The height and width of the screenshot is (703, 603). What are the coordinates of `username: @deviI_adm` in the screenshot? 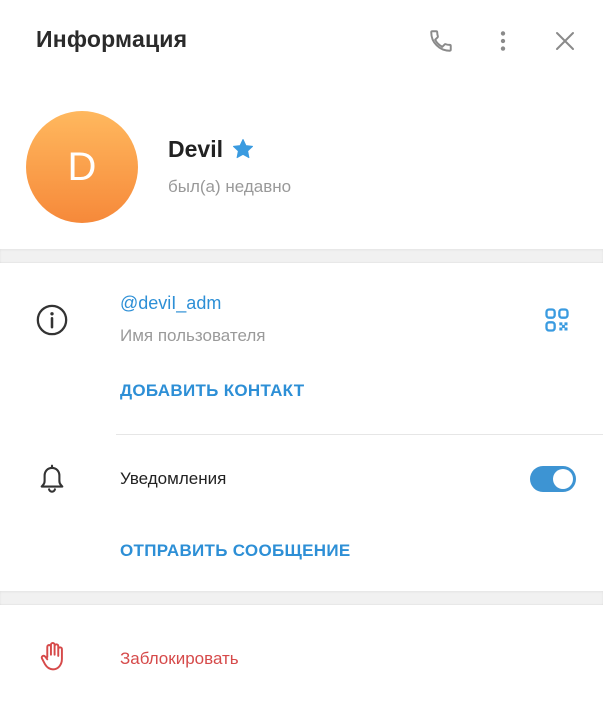 It's located at (170, 303).